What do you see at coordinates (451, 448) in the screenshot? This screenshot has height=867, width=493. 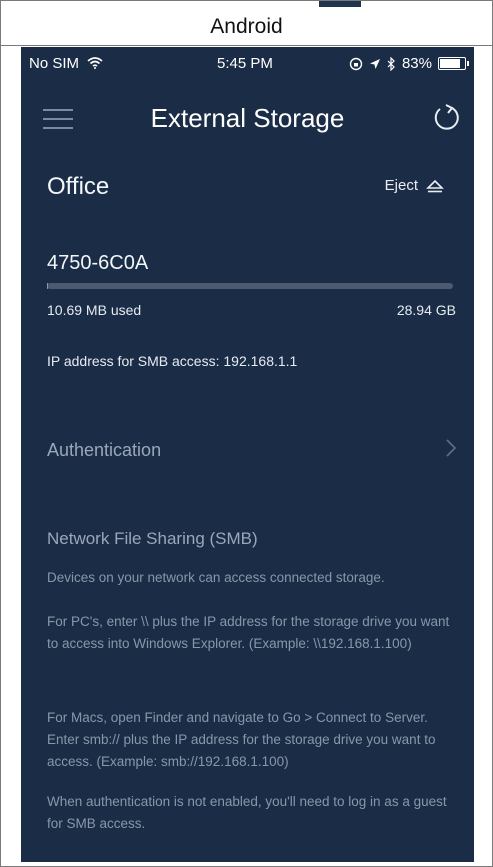 I see `chevron-right-icon` at bounding box center [451, 448].